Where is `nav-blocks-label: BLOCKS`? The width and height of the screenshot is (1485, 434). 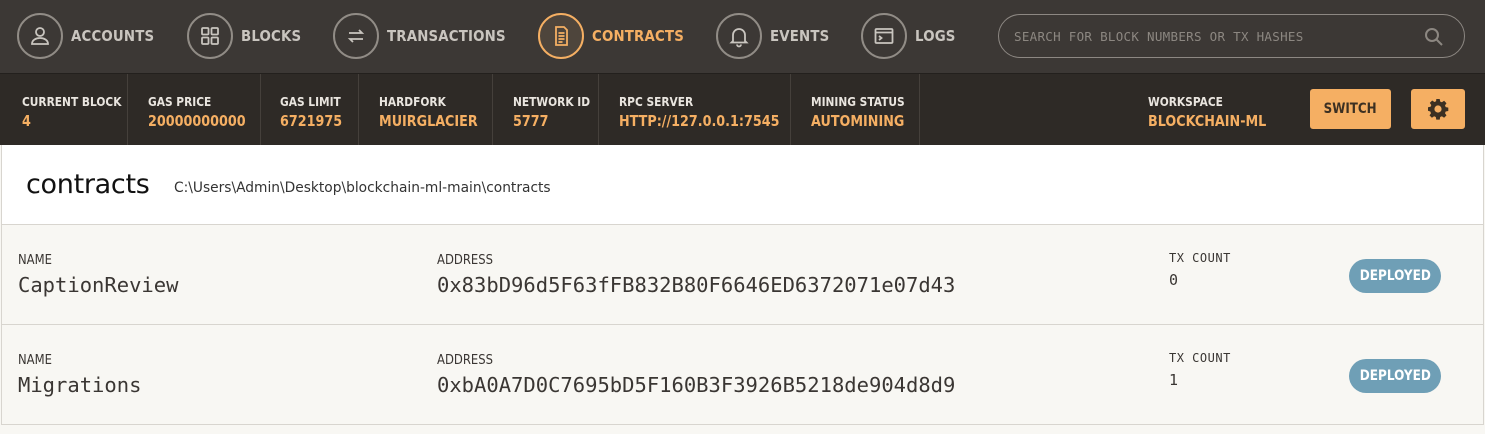 nav-blocks-label: BLOCKS is located at coordinates (271, 36).